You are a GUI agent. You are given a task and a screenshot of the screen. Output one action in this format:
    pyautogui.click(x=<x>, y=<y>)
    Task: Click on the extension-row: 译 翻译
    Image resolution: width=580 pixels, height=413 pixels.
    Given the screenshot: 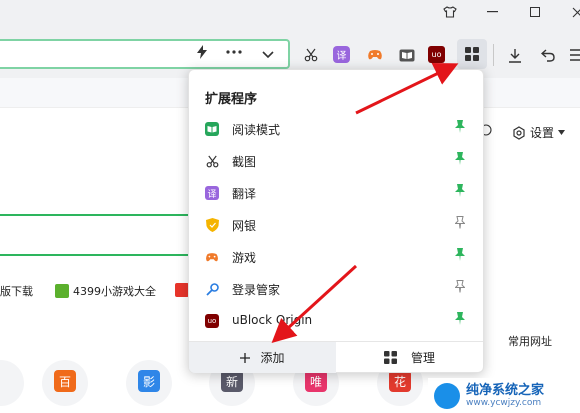 What is the action you would take?
    pyautogui.click(x=336, y=193)
    